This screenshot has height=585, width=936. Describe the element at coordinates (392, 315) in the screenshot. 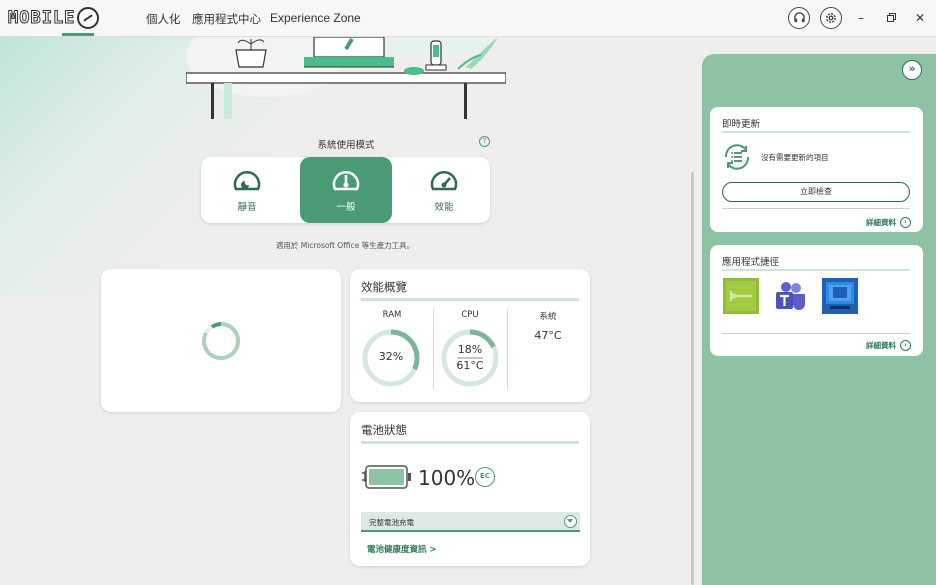

I see `ram-label: RAM` at that location.